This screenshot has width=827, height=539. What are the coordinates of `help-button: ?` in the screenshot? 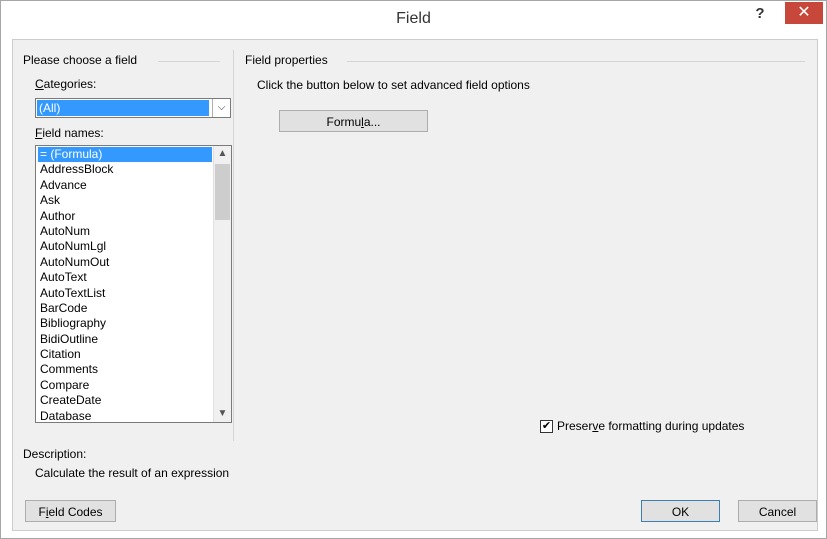 It's located at (760, 16).